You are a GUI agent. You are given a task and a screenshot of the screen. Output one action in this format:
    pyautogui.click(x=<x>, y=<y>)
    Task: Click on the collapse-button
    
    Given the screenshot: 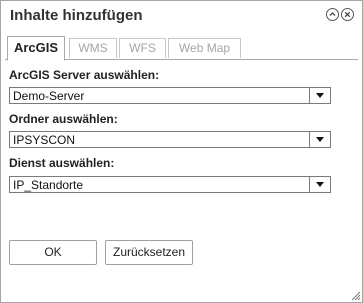 What is the action you would take?
    pyautogui.click(x=332, y=14)
    